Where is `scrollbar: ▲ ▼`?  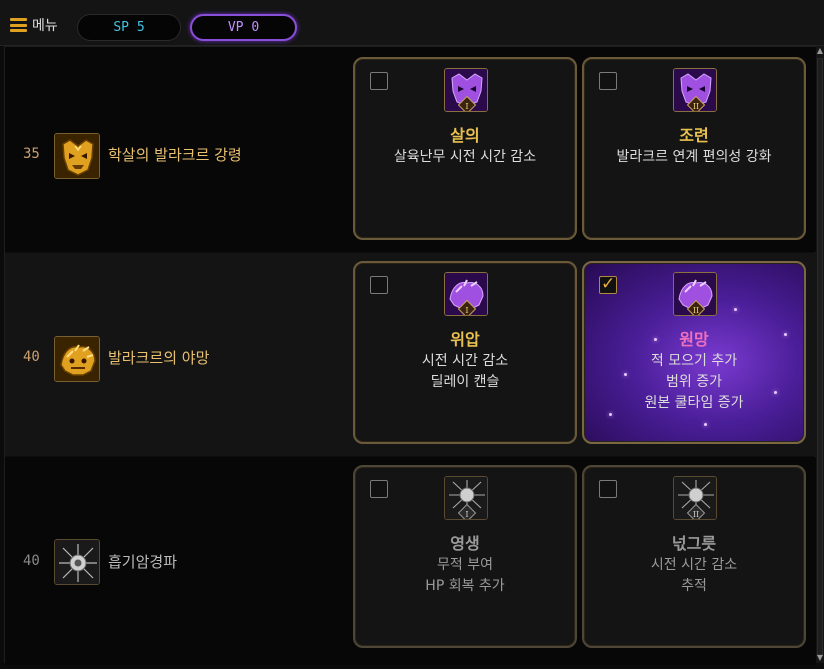 scrollbar: ▲ ▼ is located at coordinates (820, 354).